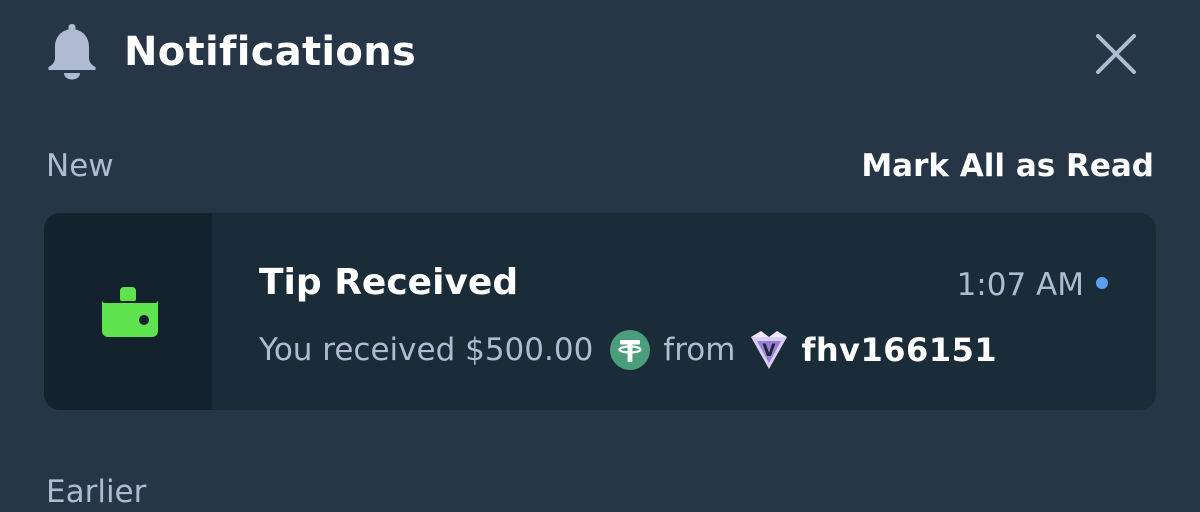 This screenshot has height=512, width=1200. I want to click on notification-icon-panel, so click(128, 311).